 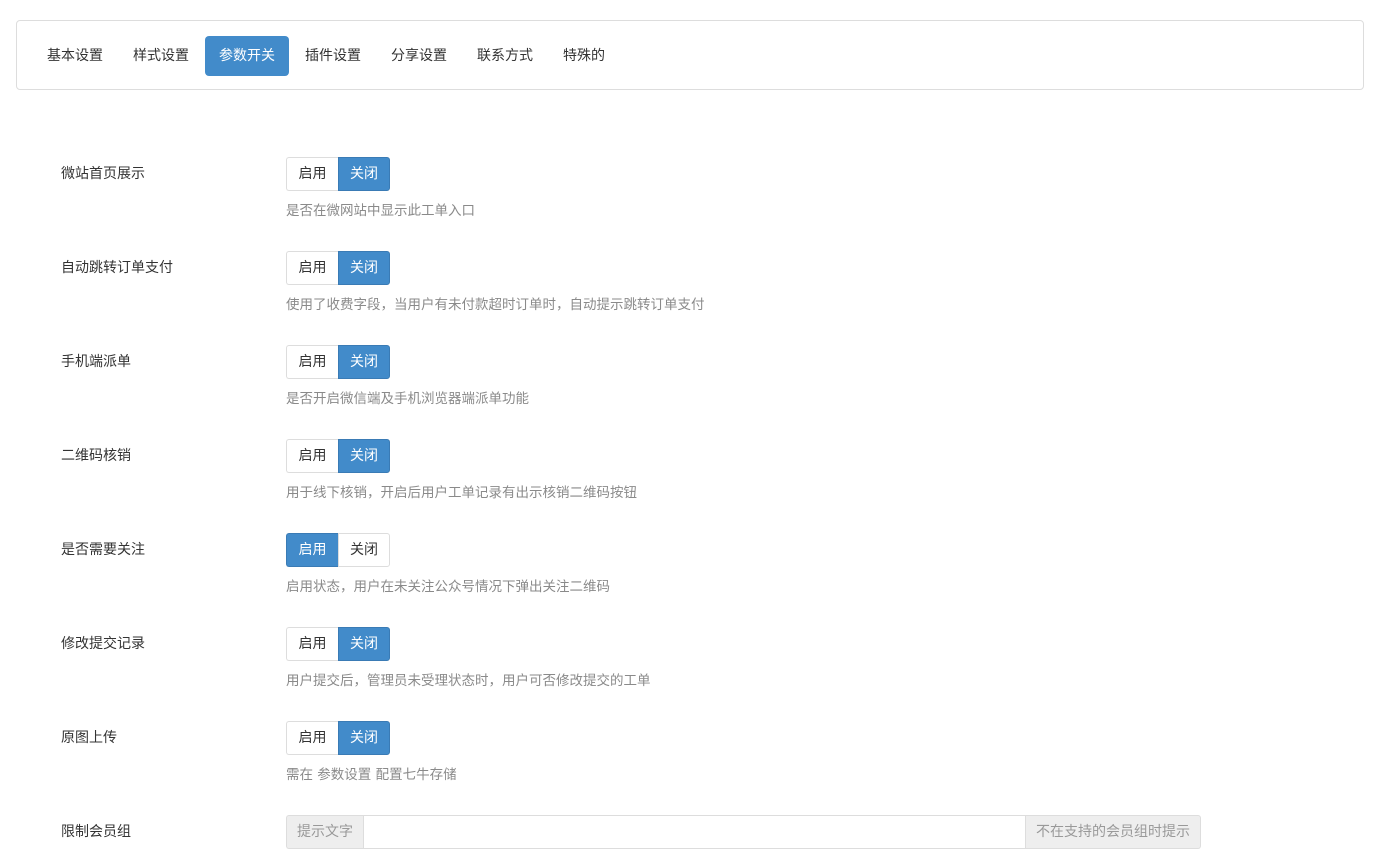 What do you see at coordinates (505, 56) in the screenshot?
I see `tab-contact-info: 联系方式` at bounding box center [505, 56].